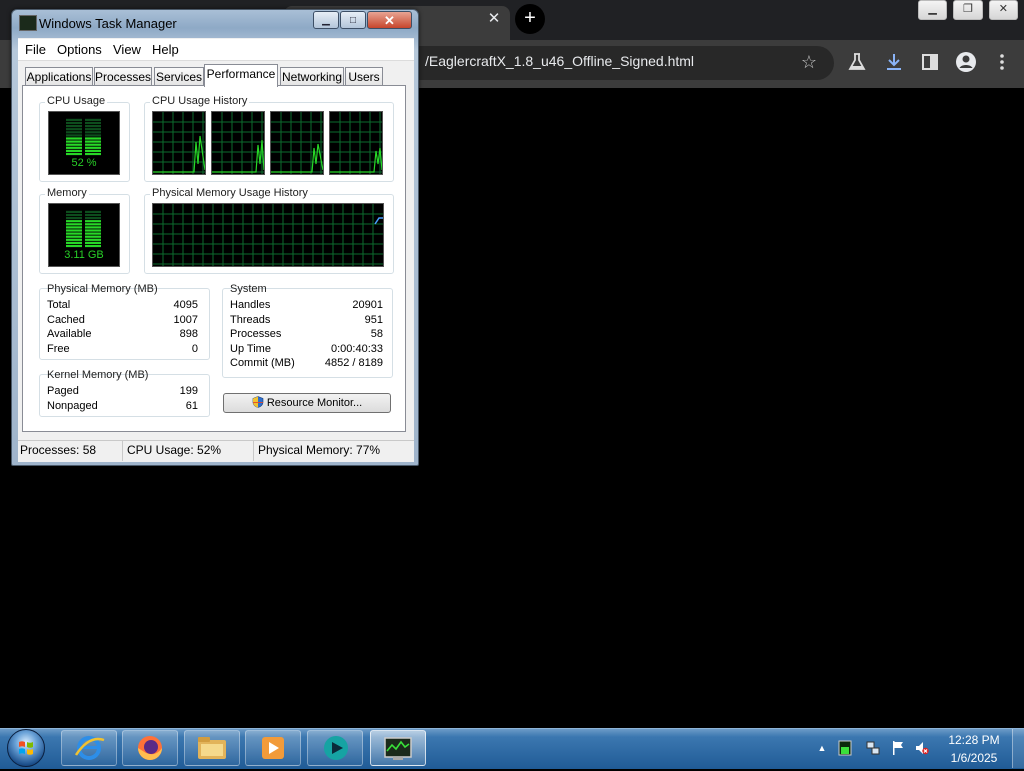 The height and width of the screenshot is (771, 1024). I want to click on menu-kebab-icon, so click(1002, 62).